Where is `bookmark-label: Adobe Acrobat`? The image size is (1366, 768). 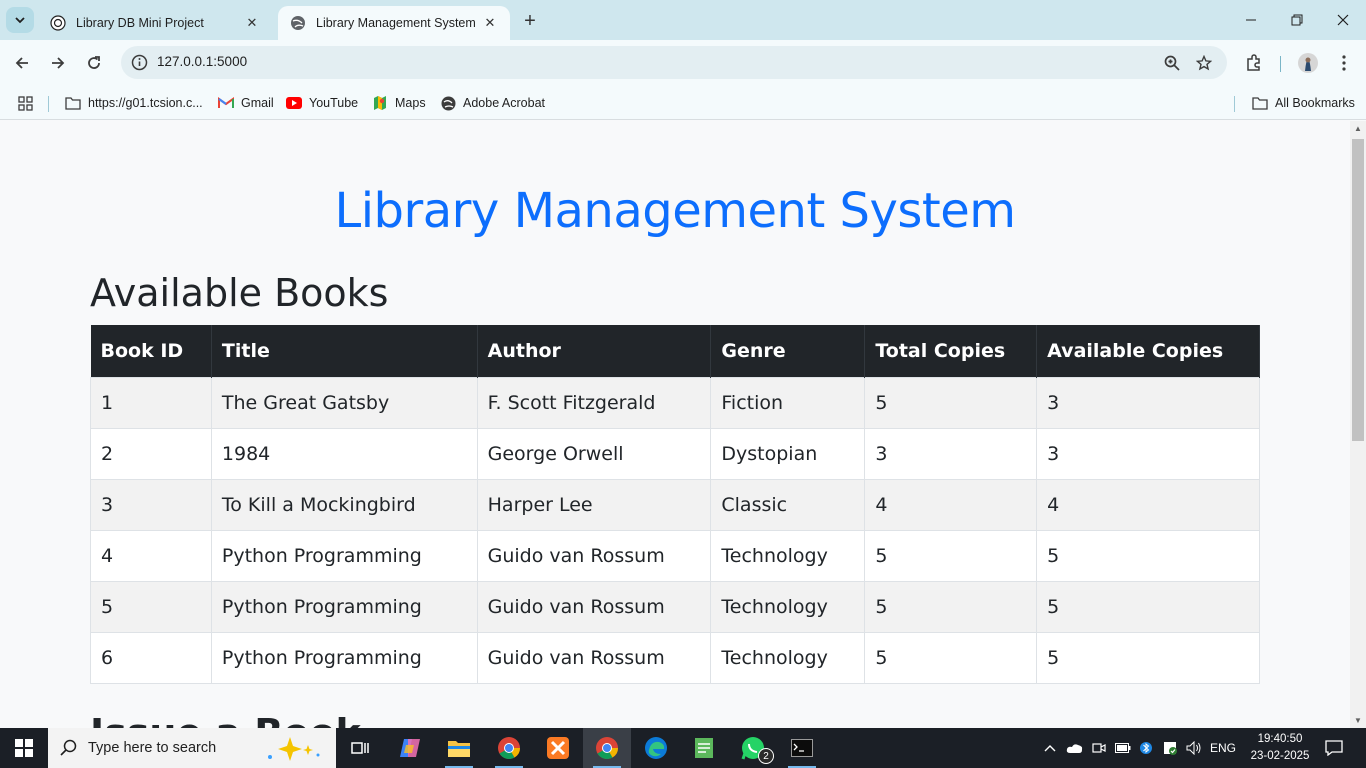
bookmark-label: Adobe Acrobat is located at coordinates (504, 103).